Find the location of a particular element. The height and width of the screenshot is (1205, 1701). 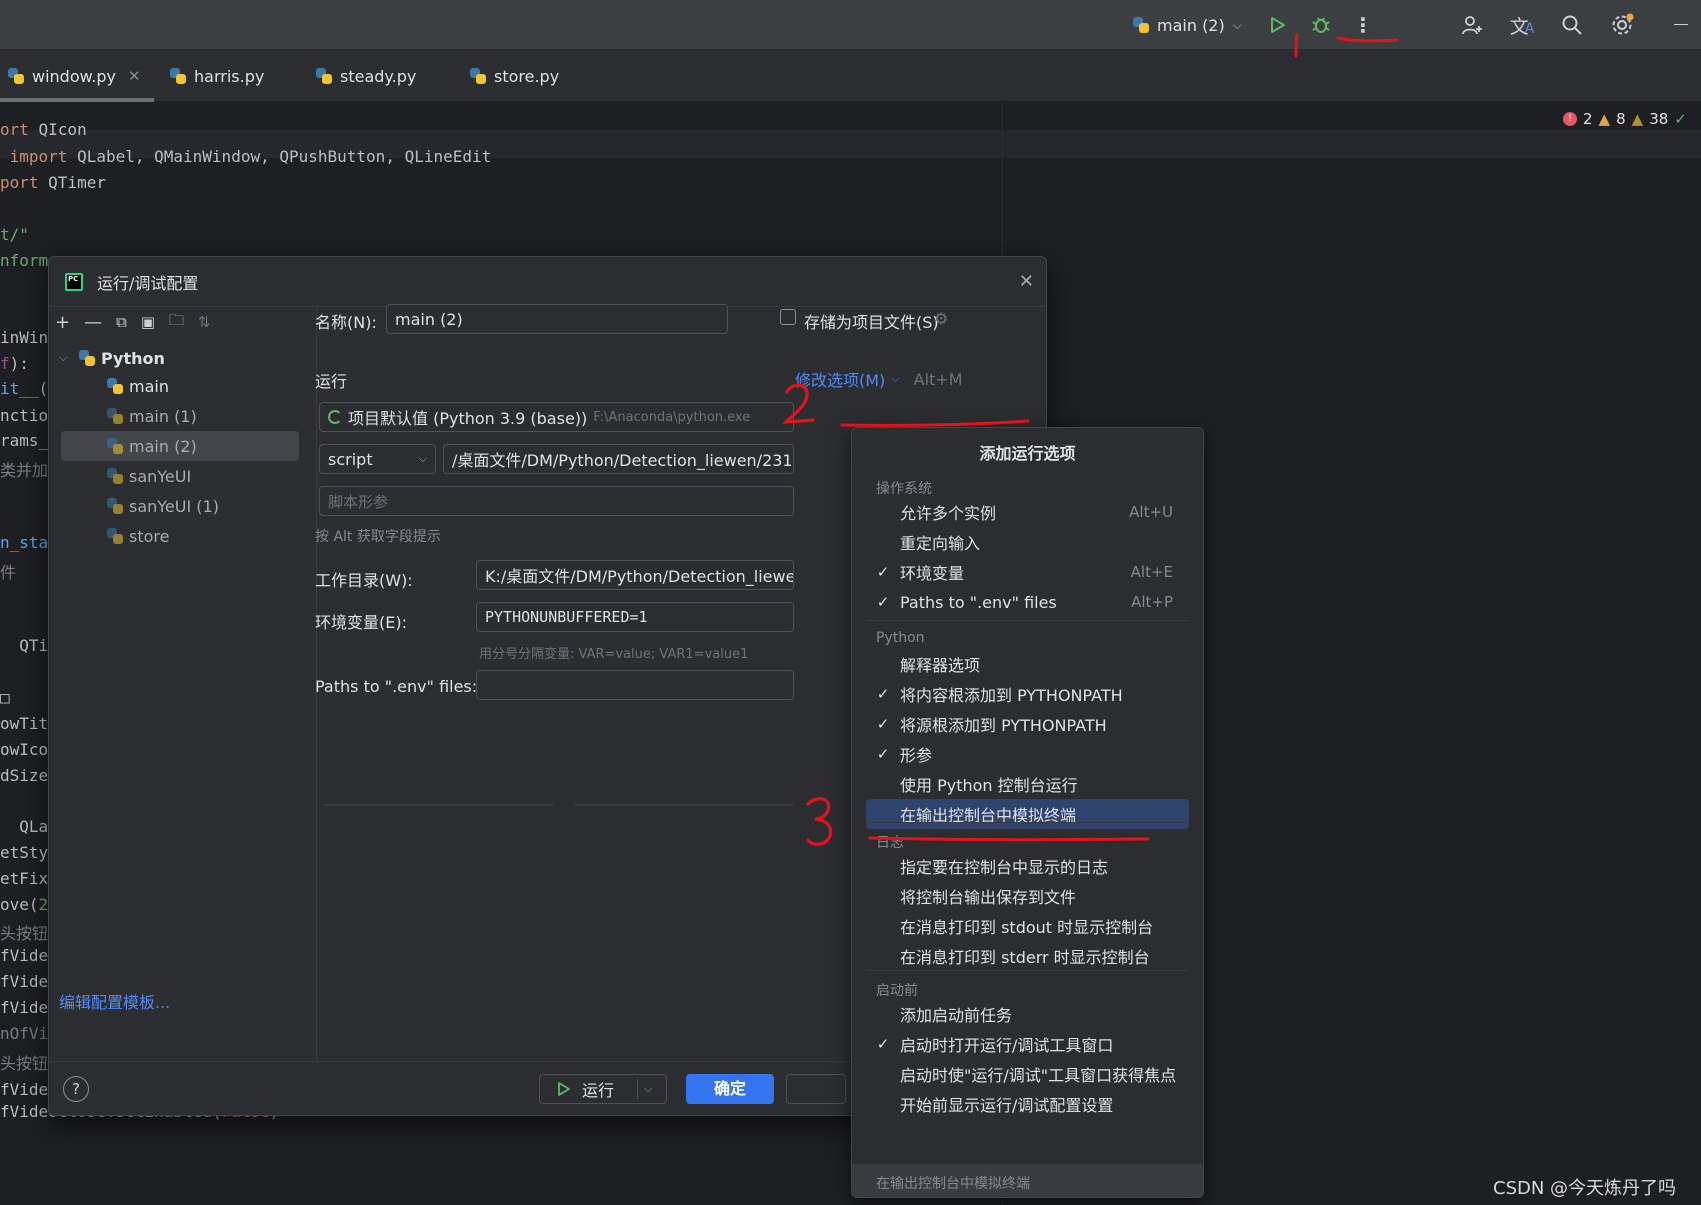

cancel-button is located at coordinates (816, 1089).